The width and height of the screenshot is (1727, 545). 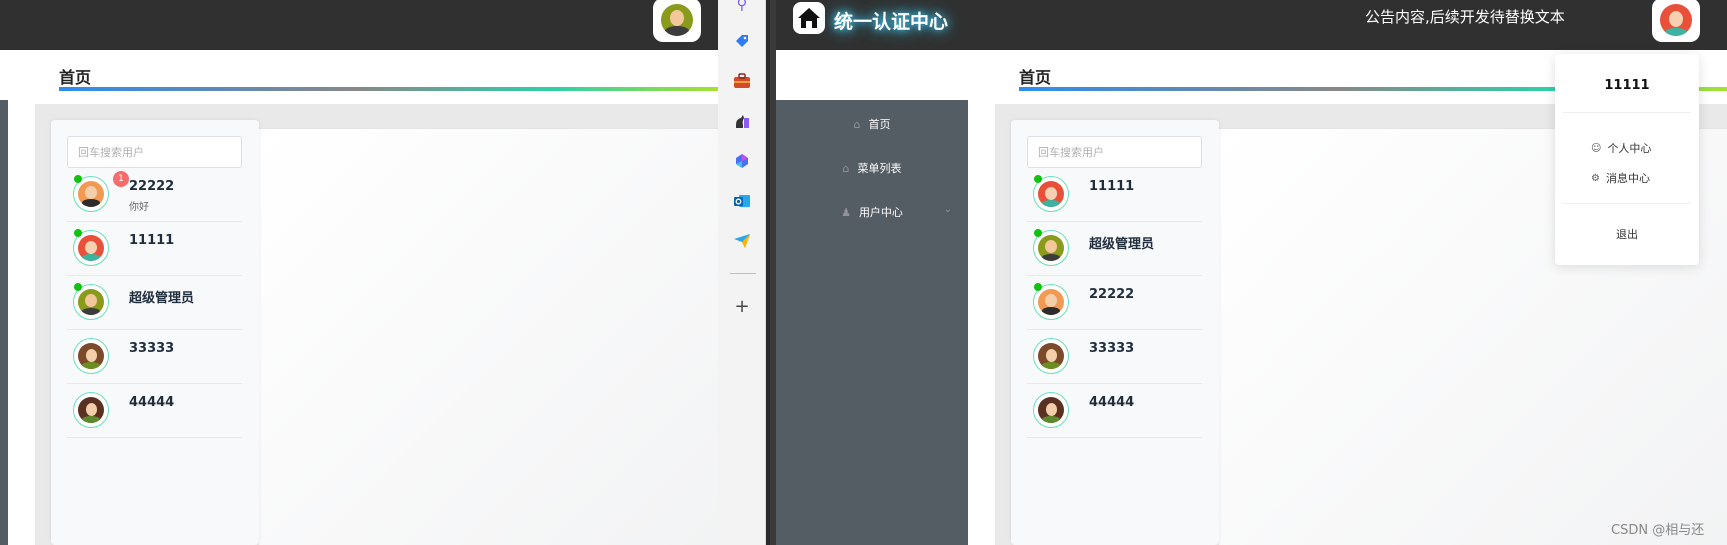 I want to click on chess-icon, so click(x=742, y=121).